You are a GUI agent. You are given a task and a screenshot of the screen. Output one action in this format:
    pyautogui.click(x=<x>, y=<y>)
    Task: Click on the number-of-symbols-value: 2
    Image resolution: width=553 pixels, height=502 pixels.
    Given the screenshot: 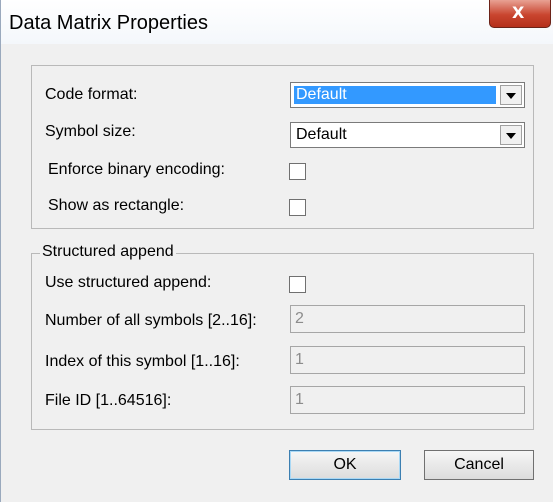 What is the action you would take?
    pyautogui.click(x=299, y=318)
    